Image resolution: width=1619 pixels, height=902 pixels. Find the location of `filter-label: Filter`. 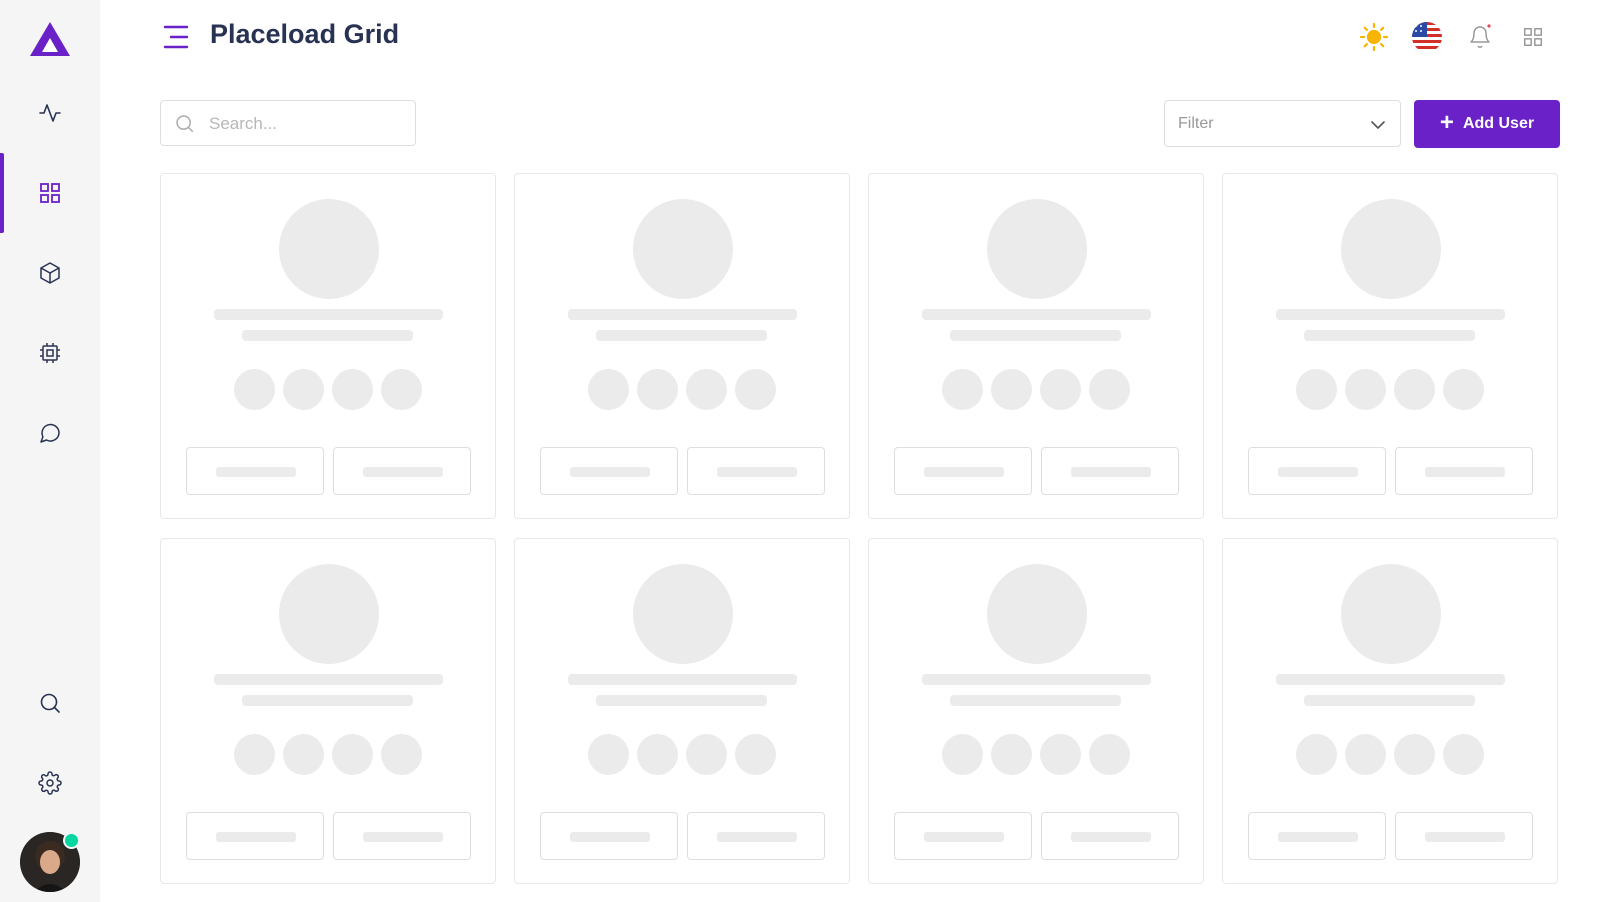

filter-label: Filter is located at coordinates (1196, 123).